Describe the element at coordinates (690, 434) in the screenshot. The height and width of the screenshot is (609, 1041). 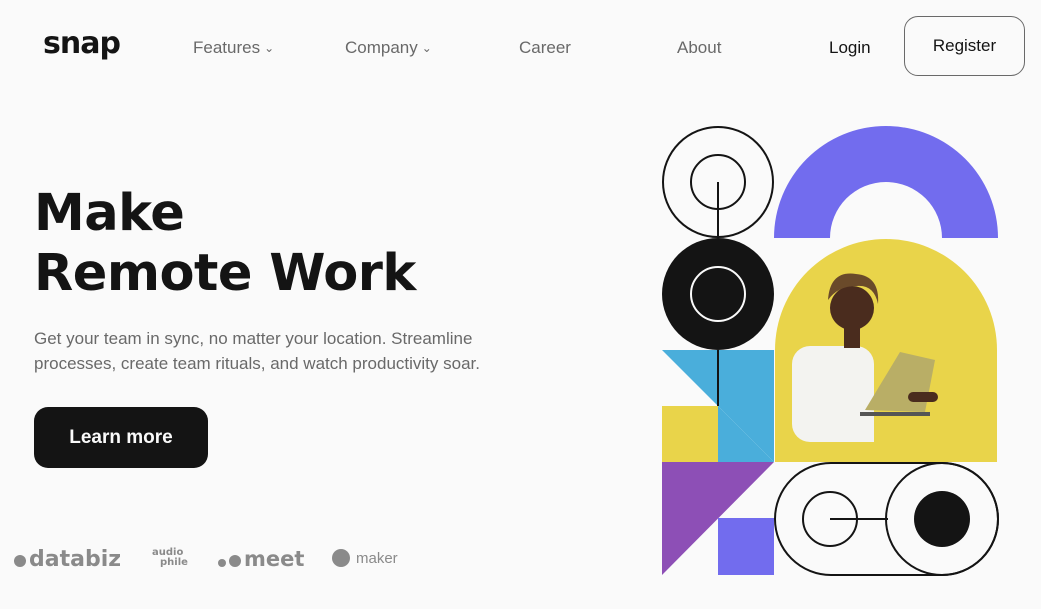
I see `yellow-square-shape` at that location.